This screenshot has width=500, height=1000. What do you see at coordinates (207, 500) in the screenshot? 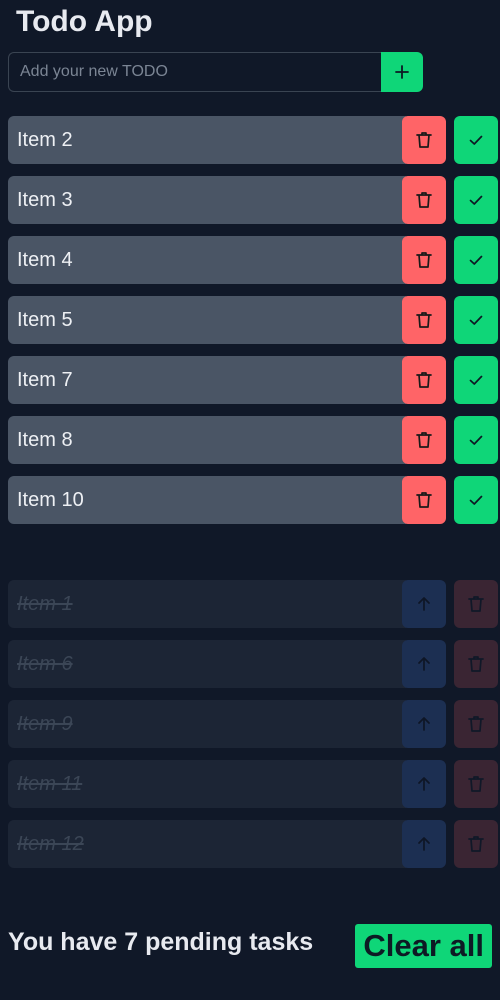
I see `todo-label: Item 10` at bounding box center [207, 500].